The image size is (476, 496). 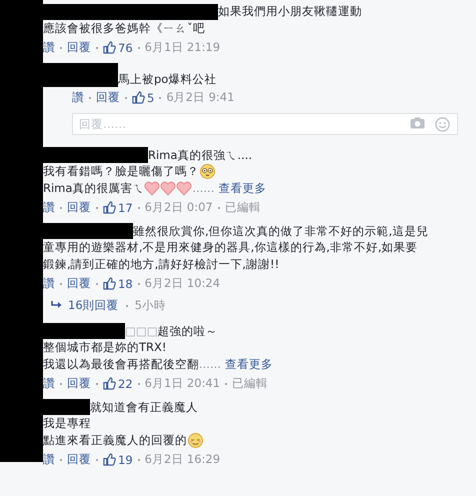 What do you see at coordinates (290, 11) in the screenshot?
I see `comment-text: 如果我們用小朋友鞦韆運動` at bounding box center [290, 11].